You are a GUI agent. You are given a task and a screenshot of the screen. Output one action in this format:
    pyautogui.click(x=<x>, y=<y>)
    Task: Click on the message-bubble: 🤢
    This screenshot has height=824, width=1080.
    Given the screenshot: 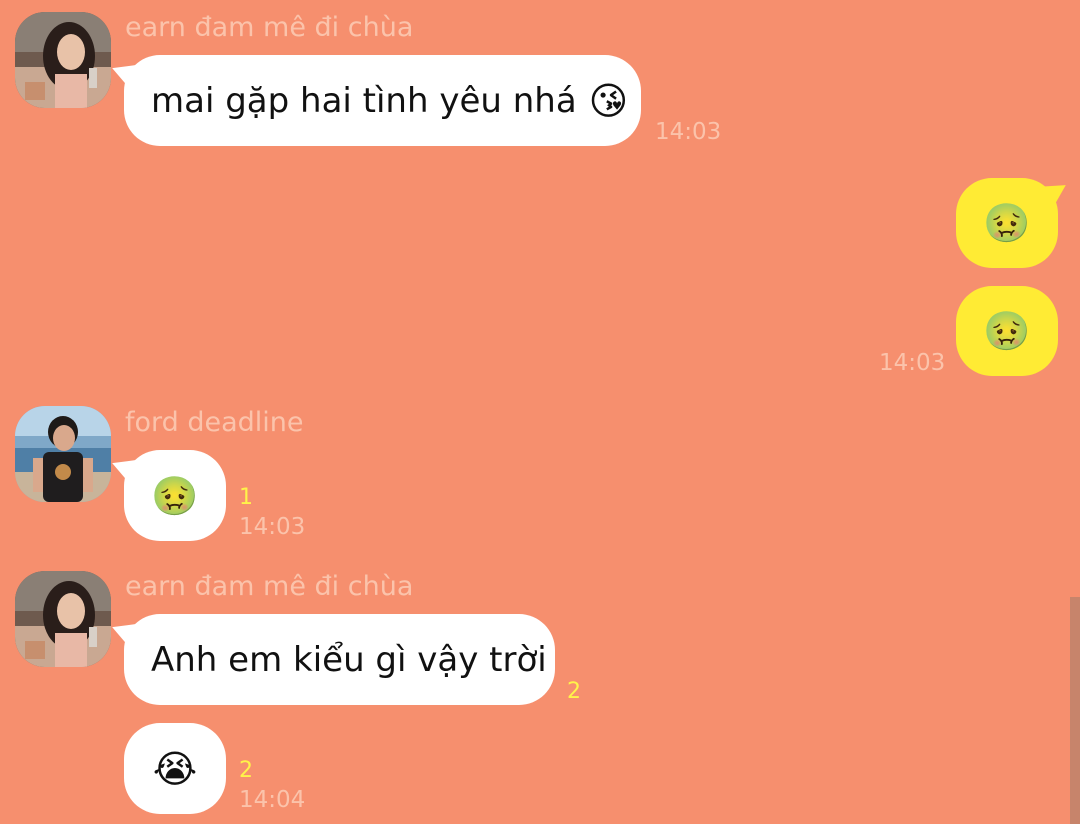 What is the action you would take?
    pyautogui.click(x=175, y=495)
    